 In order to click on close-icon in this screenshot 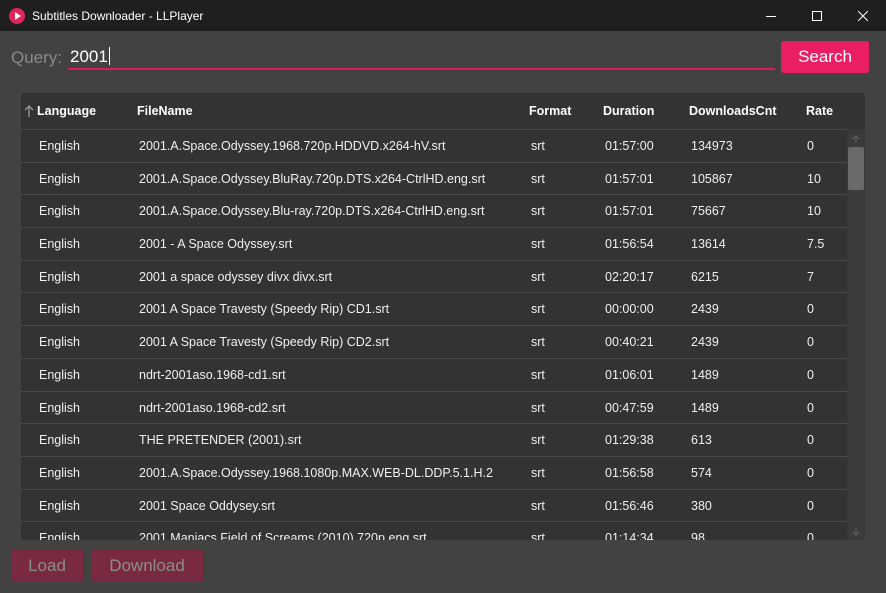, I will do `click(863, 15)`.